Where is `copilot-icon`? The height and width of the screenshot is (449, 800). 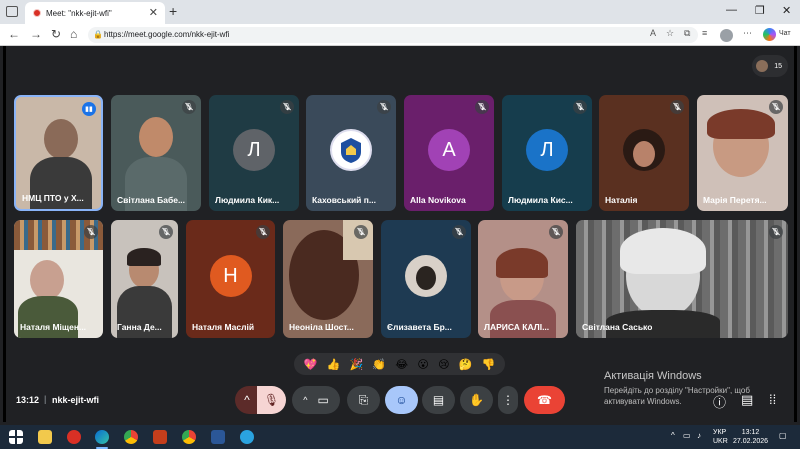 copilot-icon is located at coordinates (769, 34).